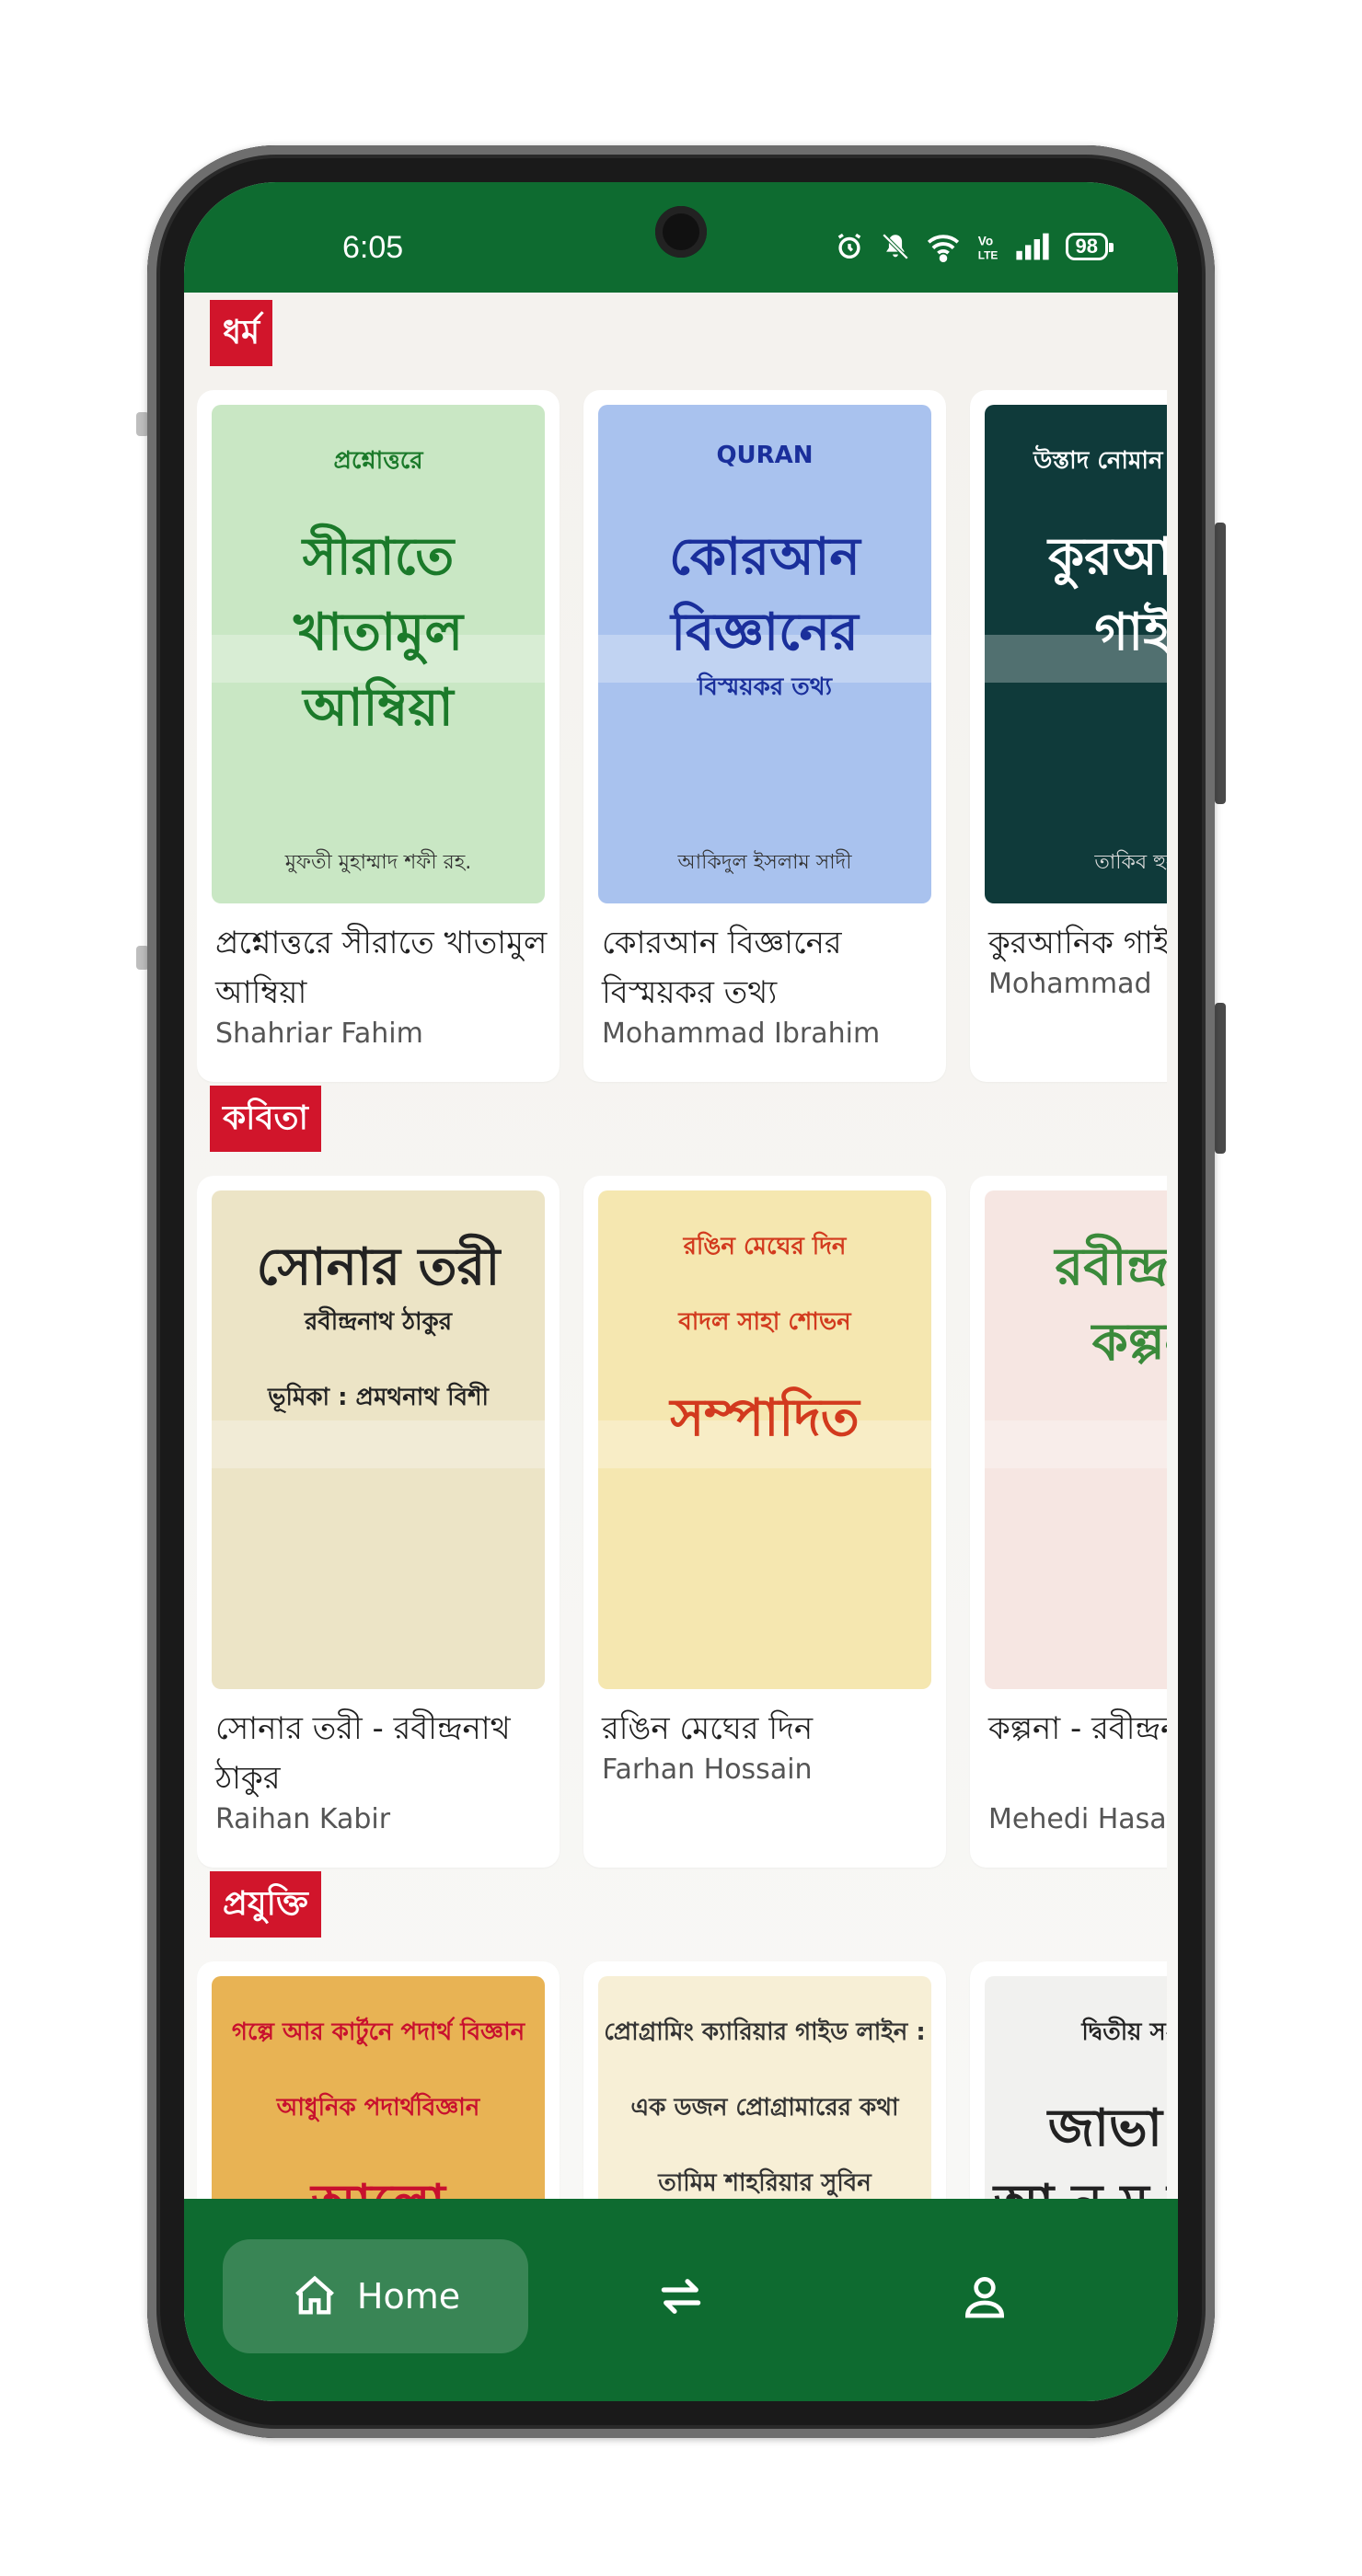 The height and width of the screenshot is (2576, 1362). Describe the element at coordinates (765, 1418) in the screenshot. I see `cover-text-line: সম্পাদিত` at that location.